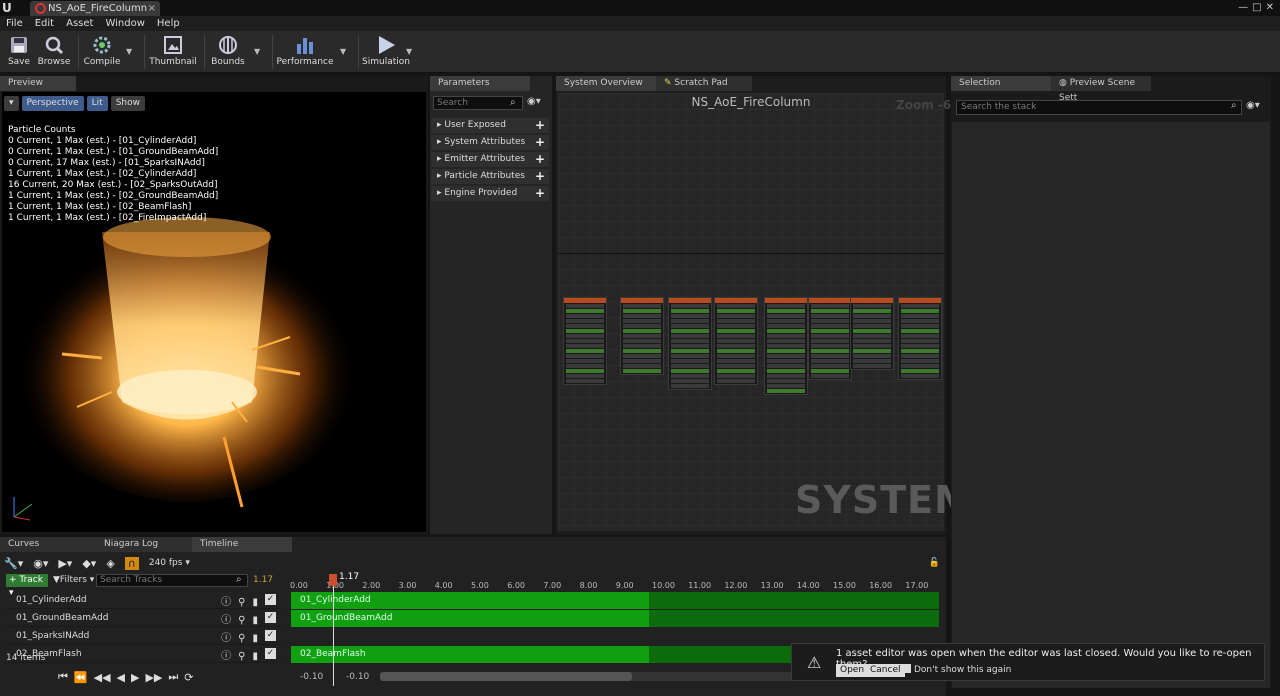  Describe the element at coordinates (333, 580) in the screenshot. I see `playhead-handle` at that location.